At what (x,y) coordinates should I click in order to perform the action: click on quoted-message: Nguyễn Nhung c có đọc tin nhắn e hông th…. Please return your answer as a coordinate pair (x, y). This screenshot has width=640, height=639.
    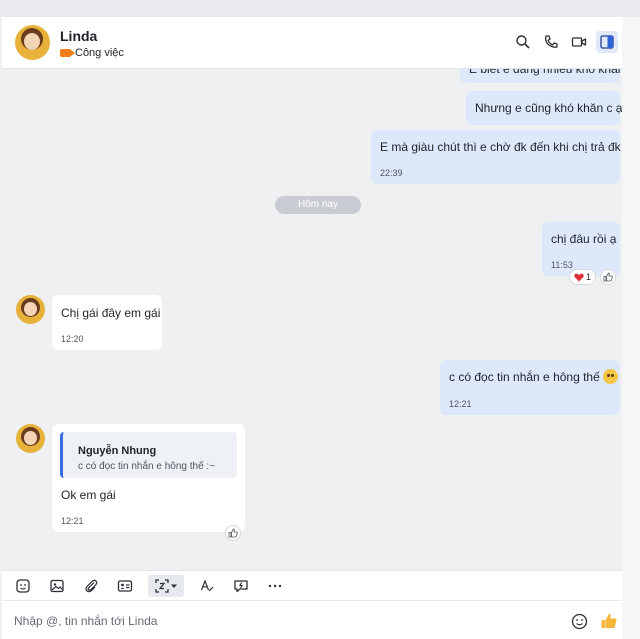
    Looking at the image, I should click on (148, 455).